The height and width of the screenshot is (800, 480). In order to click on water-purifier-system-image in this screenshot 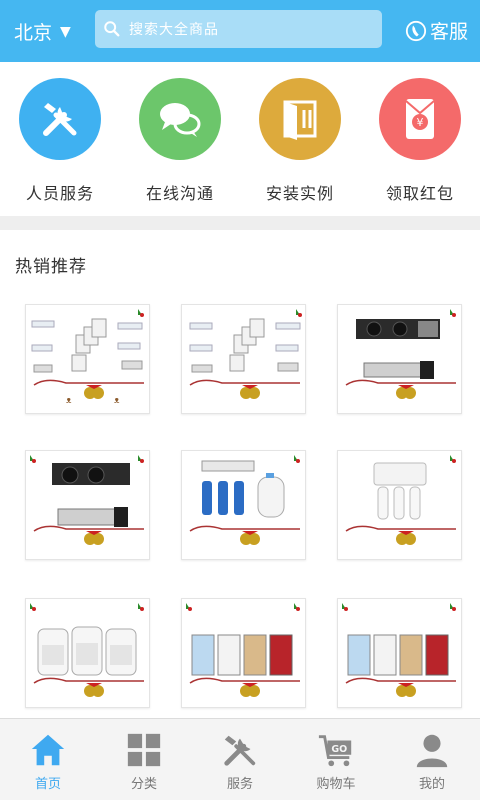, I will do `click(244, 500)`.